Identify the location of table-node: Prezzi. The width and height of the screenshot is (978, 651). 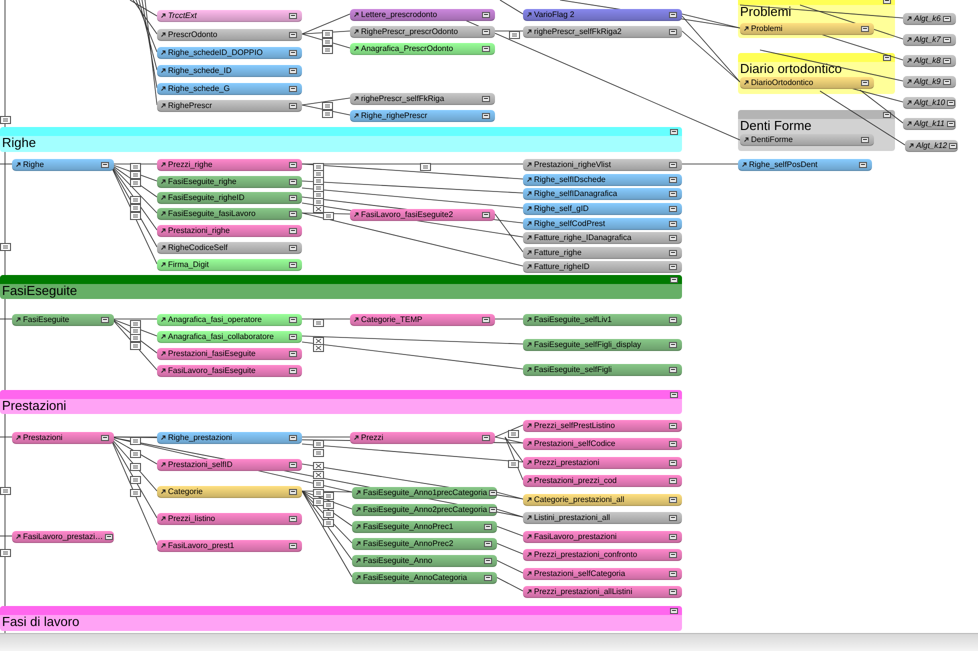
(422, 438).